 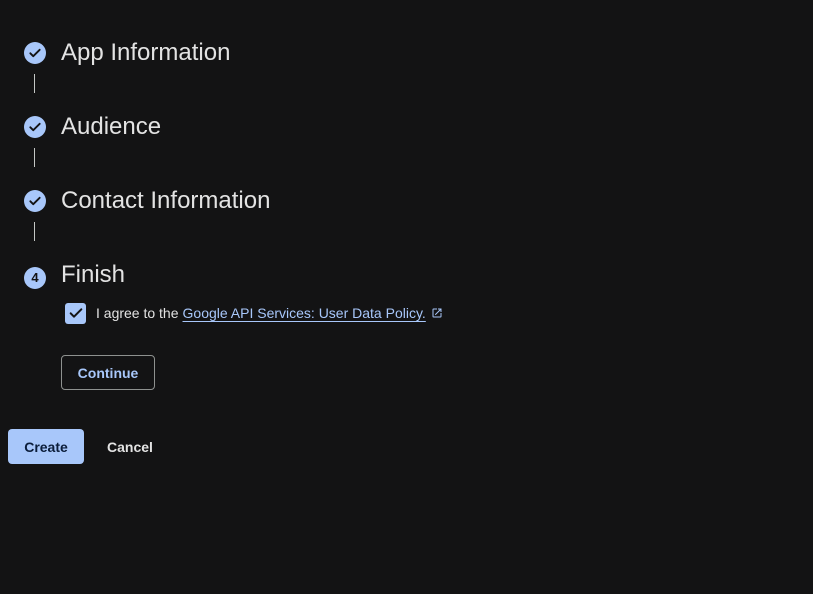 What do you see at coordinates (146, 52) in the screenshot?
I see `step-title: App Information` at bounding box center [146, 52].